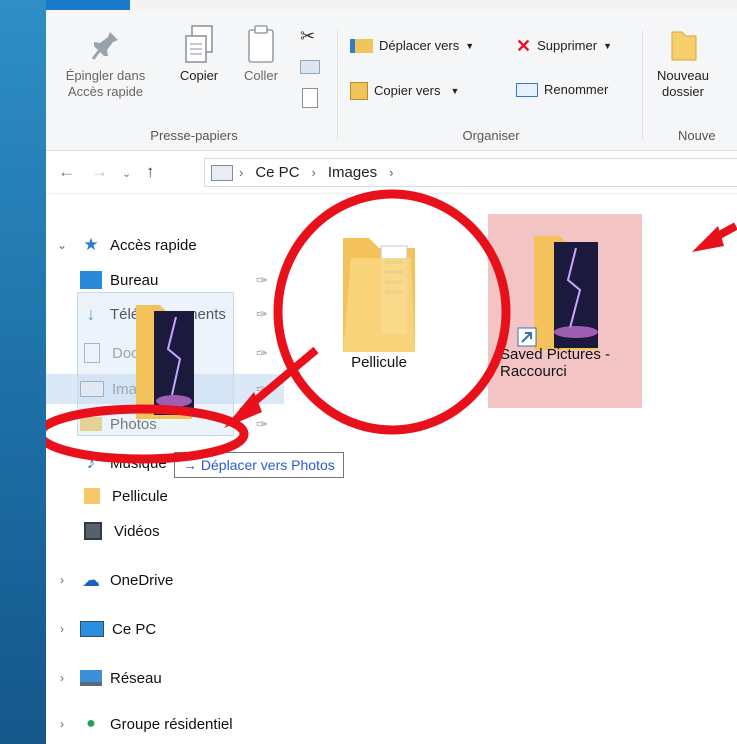  Describe the element at coordinates (147, 434) in the screenshot. I see `highlight-ellipse-photos` at that location.